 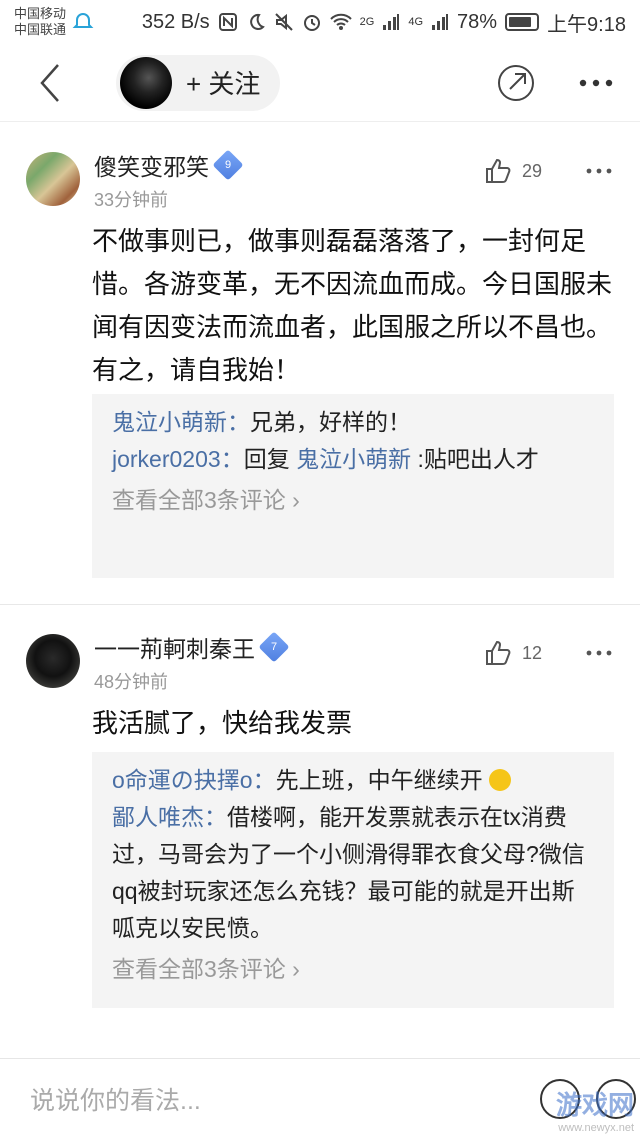 I want to click on clock: 上午9:18, so click(x=586, y=24).